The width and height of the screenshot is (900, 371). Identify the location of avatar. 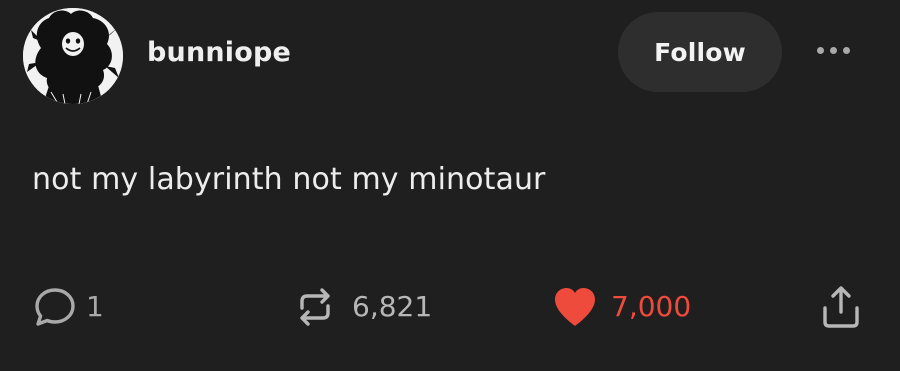
(73, 56).